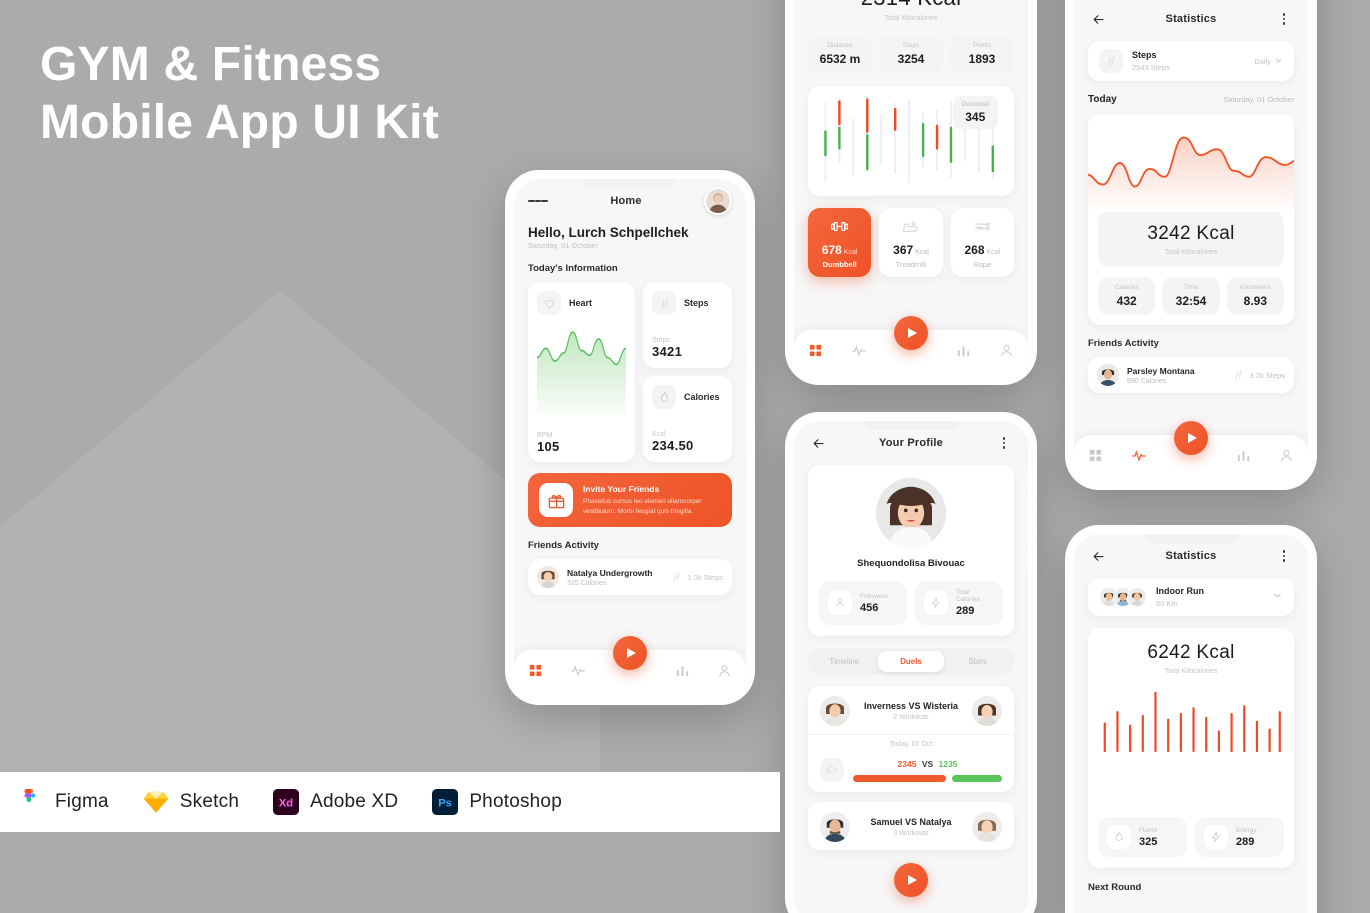  What do you see at coordinates (191, 802) in the screenshot?
I see `tool-sketch: Sketch` at bounding box center [191, 802].